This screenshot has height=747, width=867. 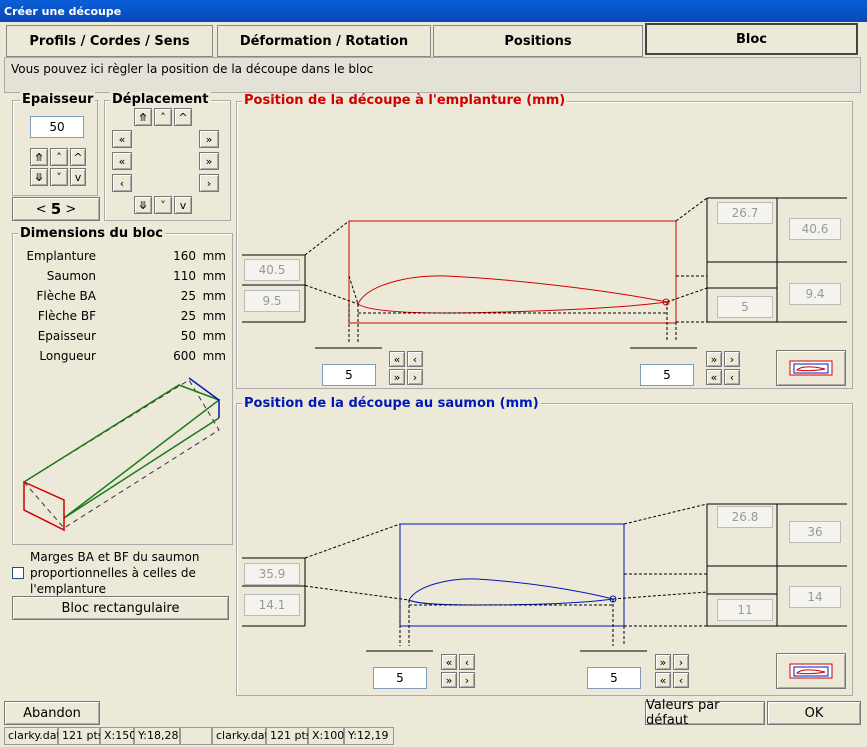 I want to click on chevron-up-icon: ^, so click(x=78, y=157).